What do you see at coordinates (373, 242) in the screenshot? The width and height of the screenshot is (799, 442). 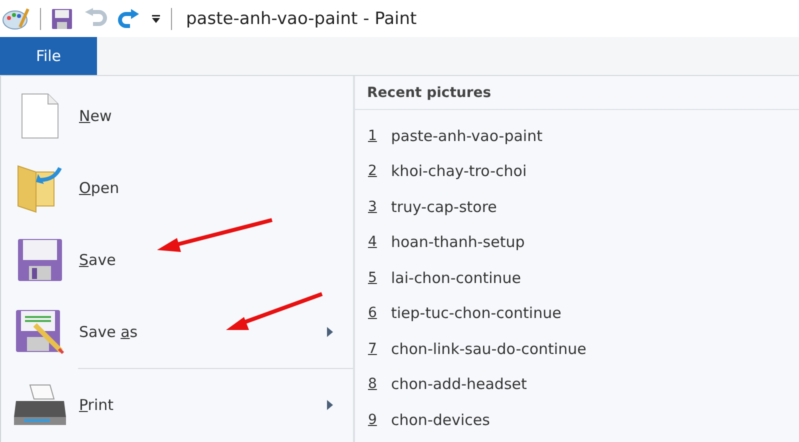 I see `recent-number: 4` at bounding box center [373, 242].